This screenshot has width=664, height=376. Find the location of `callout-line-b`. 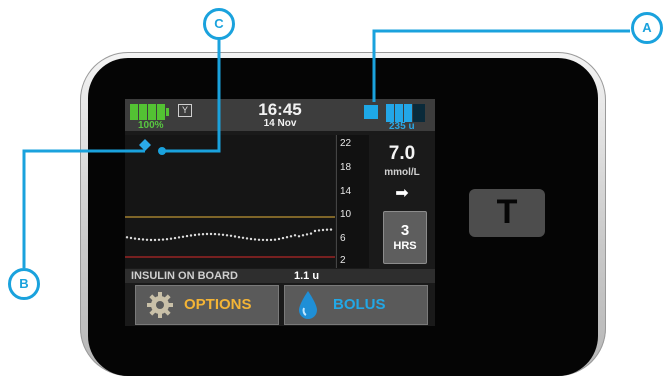

callout-line-b is located at coordinates (83, 208).